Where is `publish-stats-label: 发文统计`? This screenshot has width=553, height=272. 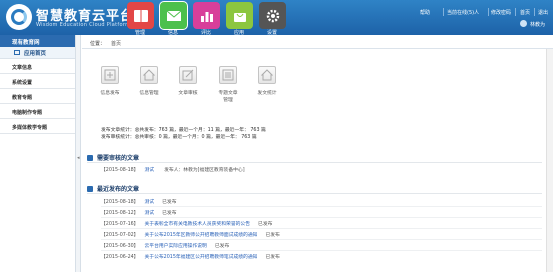
publish-stats-label: 发文统计 is located at coordinates (267, 93).